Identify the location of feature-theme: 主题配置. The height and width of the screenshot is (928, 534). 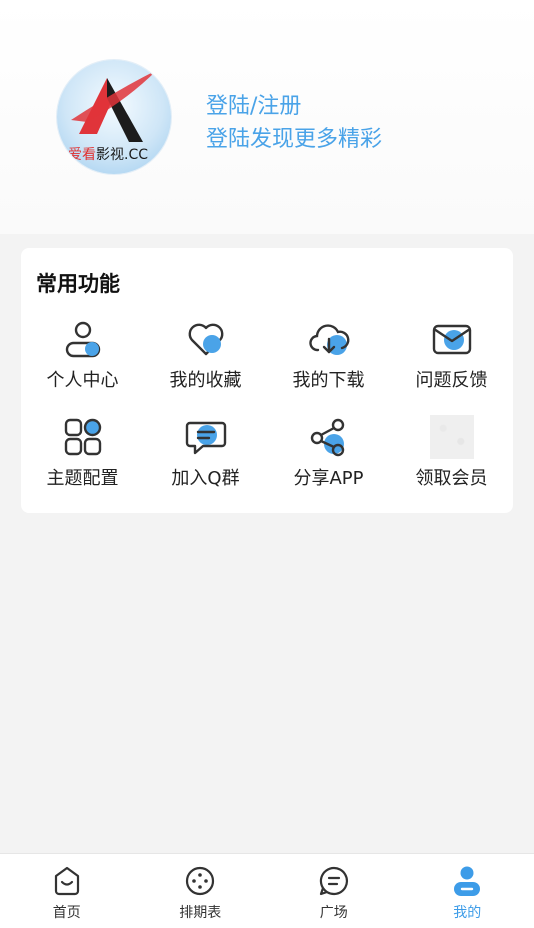
(82, 452).